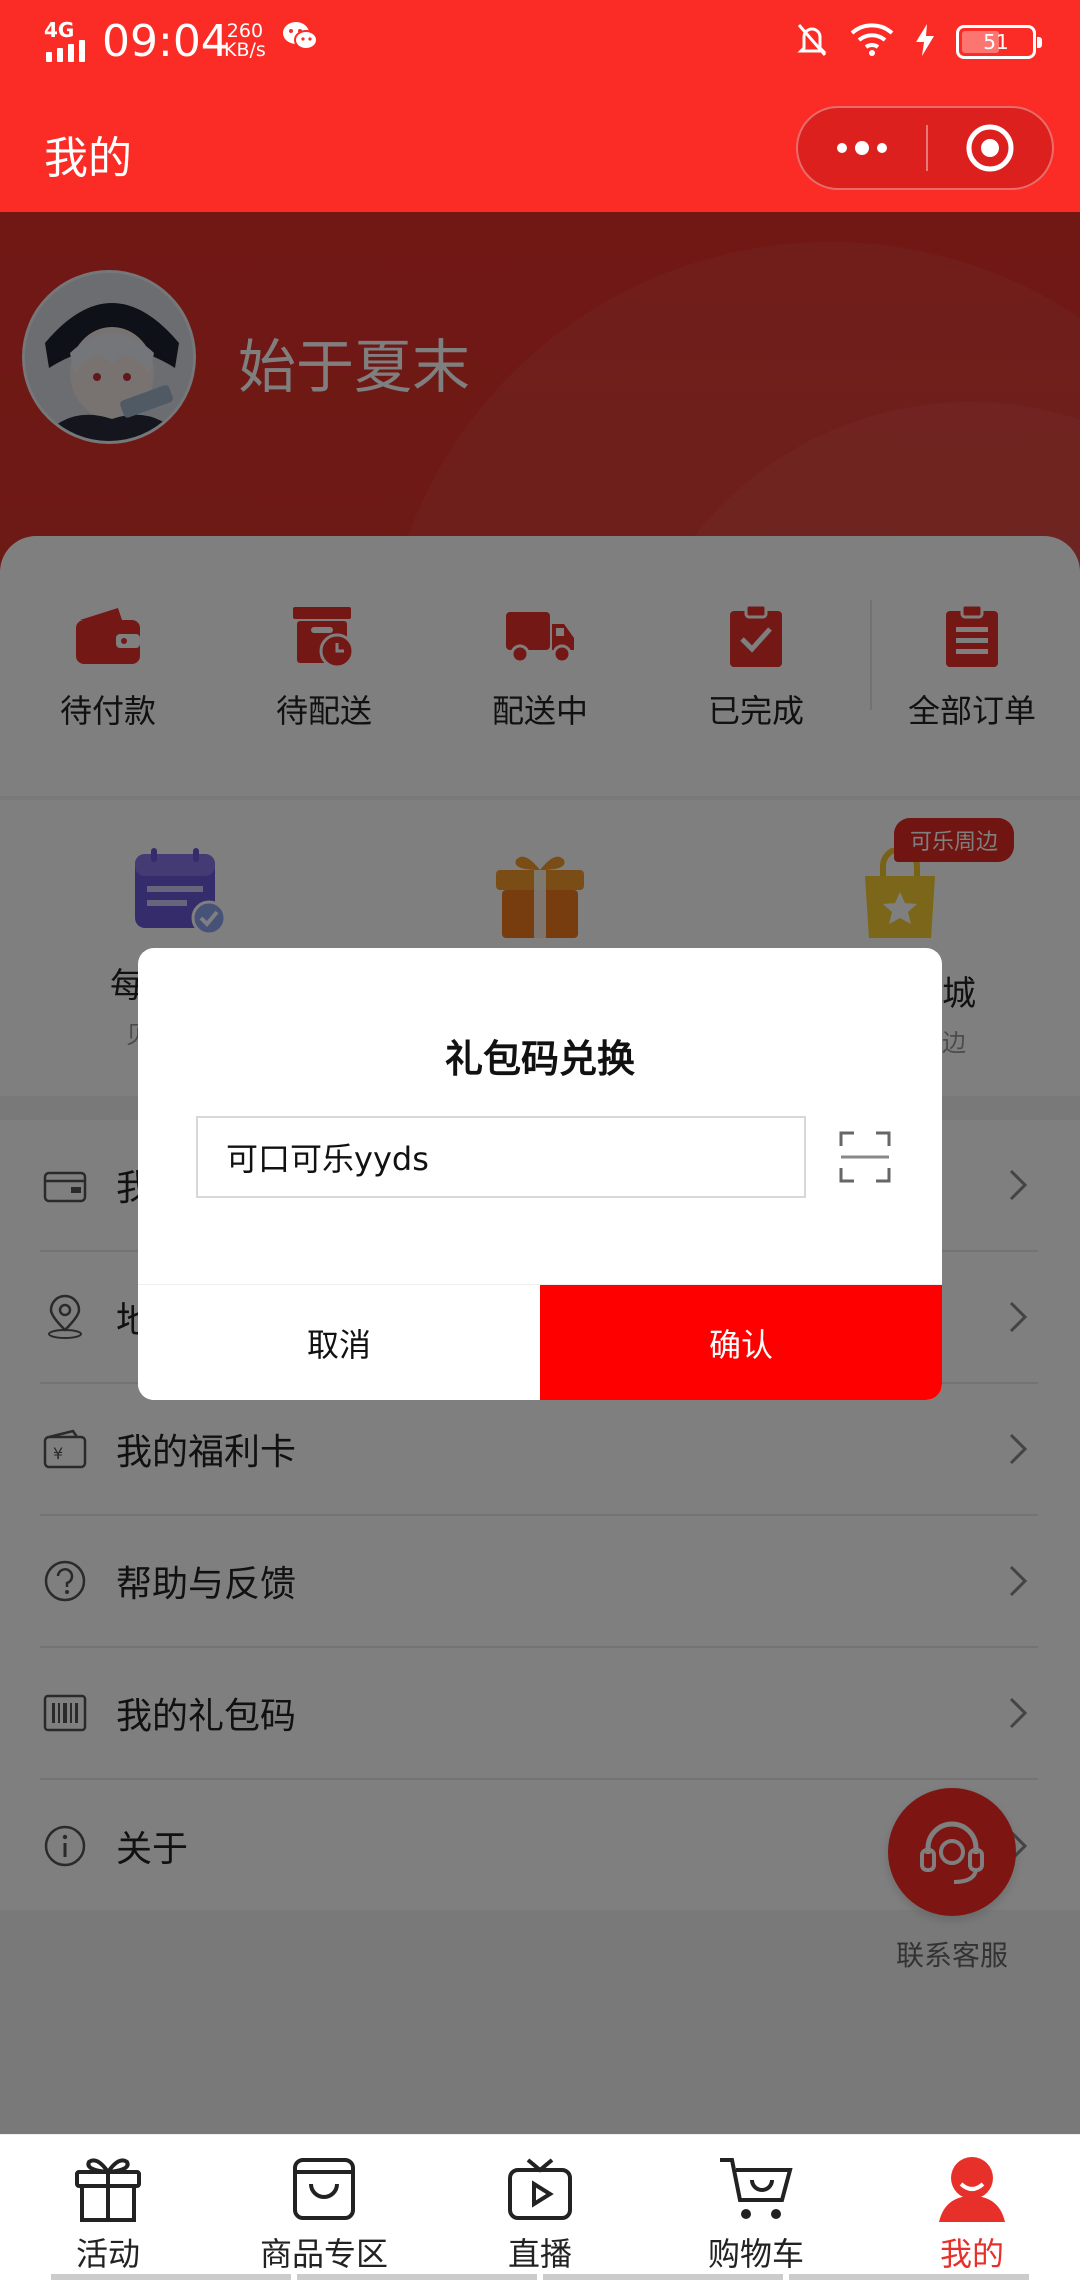  What do you see at coordinates (300, 38) in the screenshot?
I see `wechat-icon` at bounding box center [300, 38].